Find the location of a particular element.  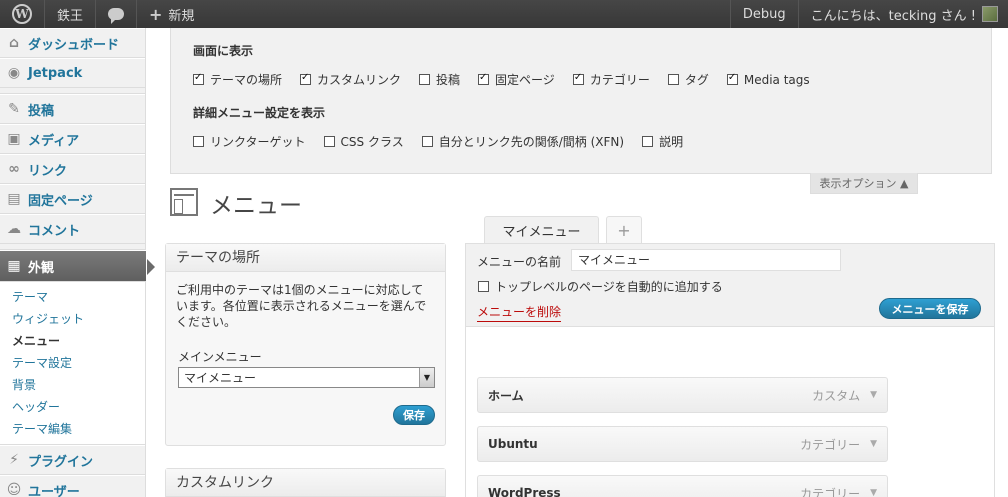

submenu-item-header: ヘッダー is located at coordinates (72, 407).